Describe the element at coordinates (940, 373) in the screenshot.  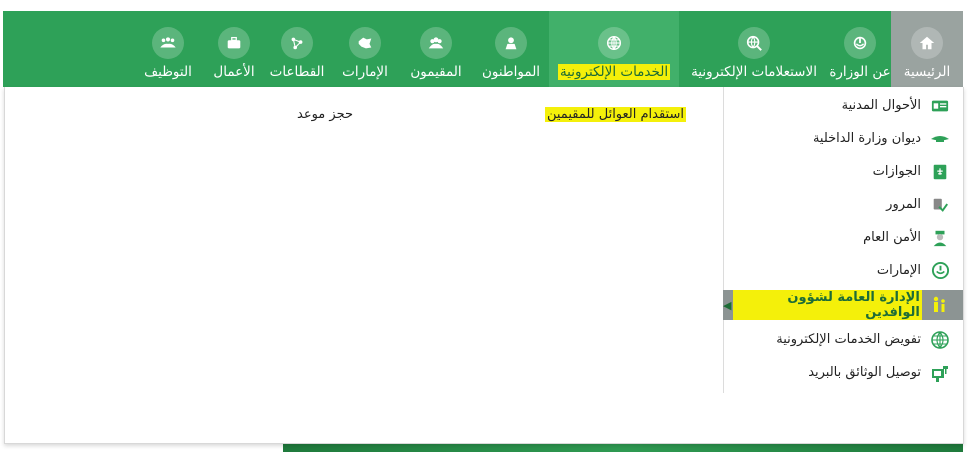
I see `mailbox-icon` at that location.